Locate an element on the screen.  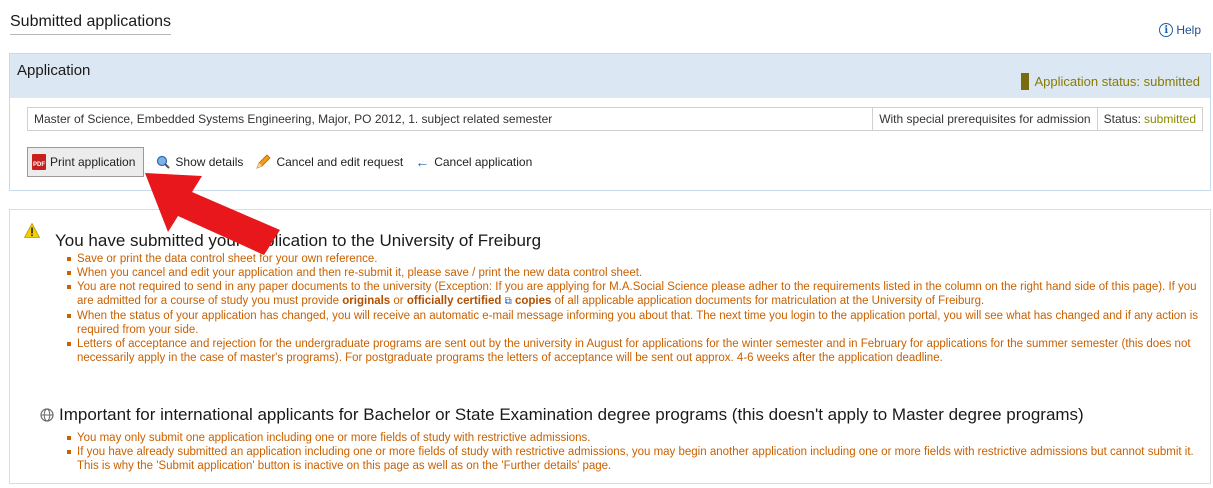
show-details-label: Show details is located at coordinates (209, 162).